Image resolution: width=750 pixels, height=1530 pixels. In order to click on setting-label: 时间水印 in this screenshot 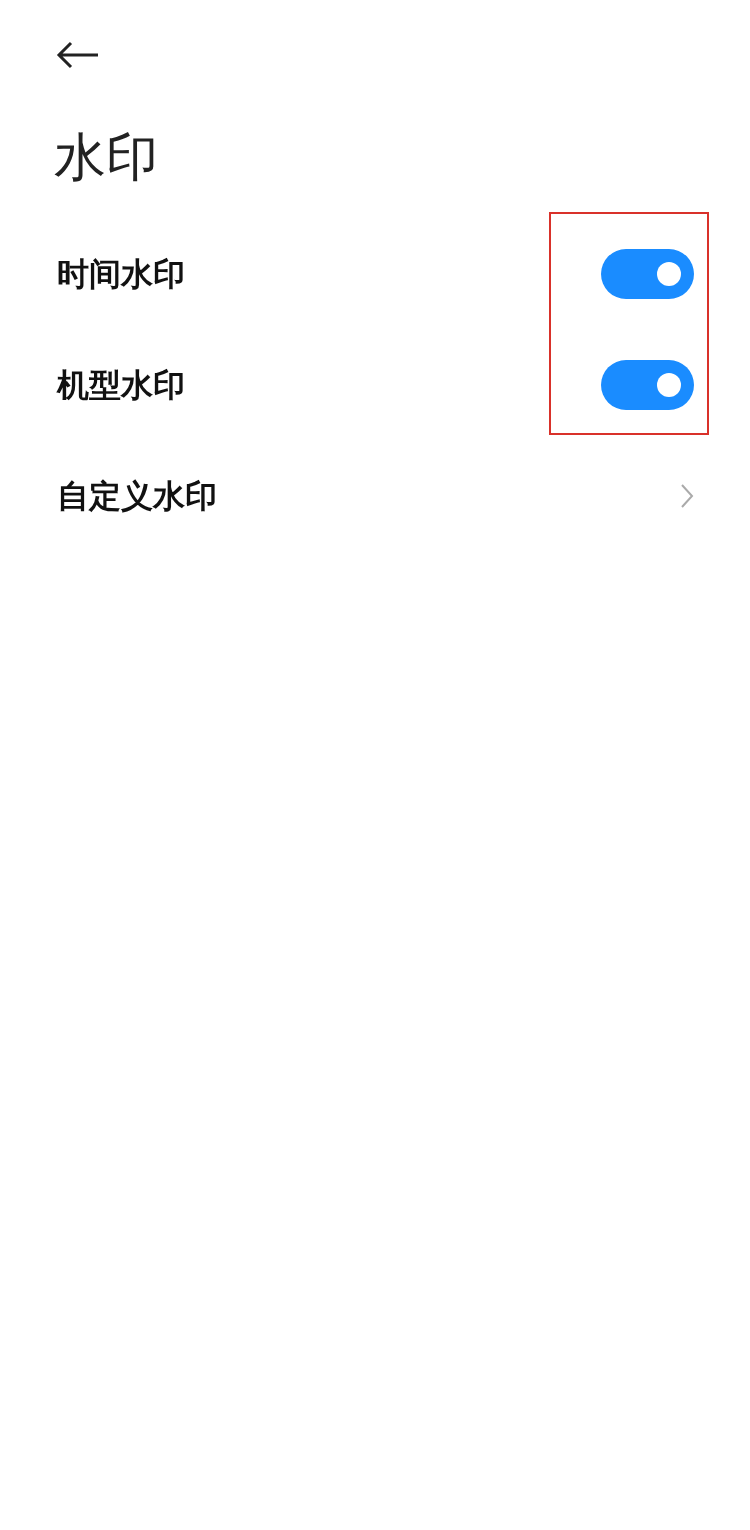, I will do `click(121, 274)`.